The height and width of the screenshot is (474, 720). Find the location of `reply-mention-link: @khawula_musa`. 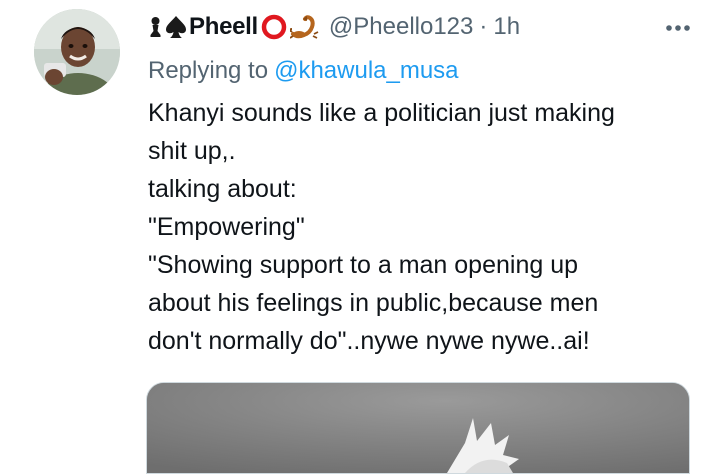

reply-mention-link: @khawula_musa is located at coordinates (366, 70).